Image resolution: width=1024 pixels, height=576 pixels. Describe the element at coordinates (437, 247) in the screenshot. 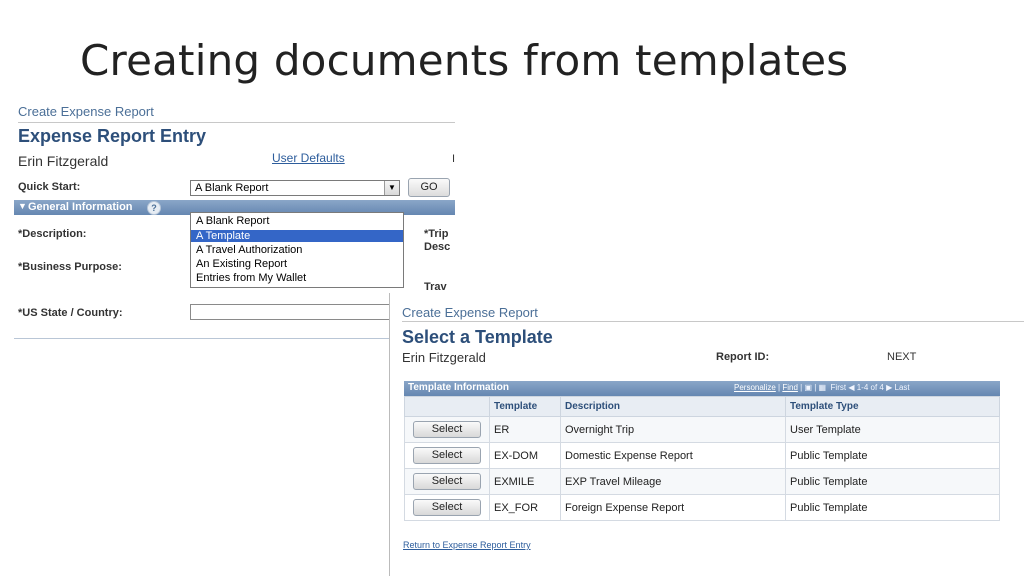

I see `trip-label-continued: Desc` at that location.